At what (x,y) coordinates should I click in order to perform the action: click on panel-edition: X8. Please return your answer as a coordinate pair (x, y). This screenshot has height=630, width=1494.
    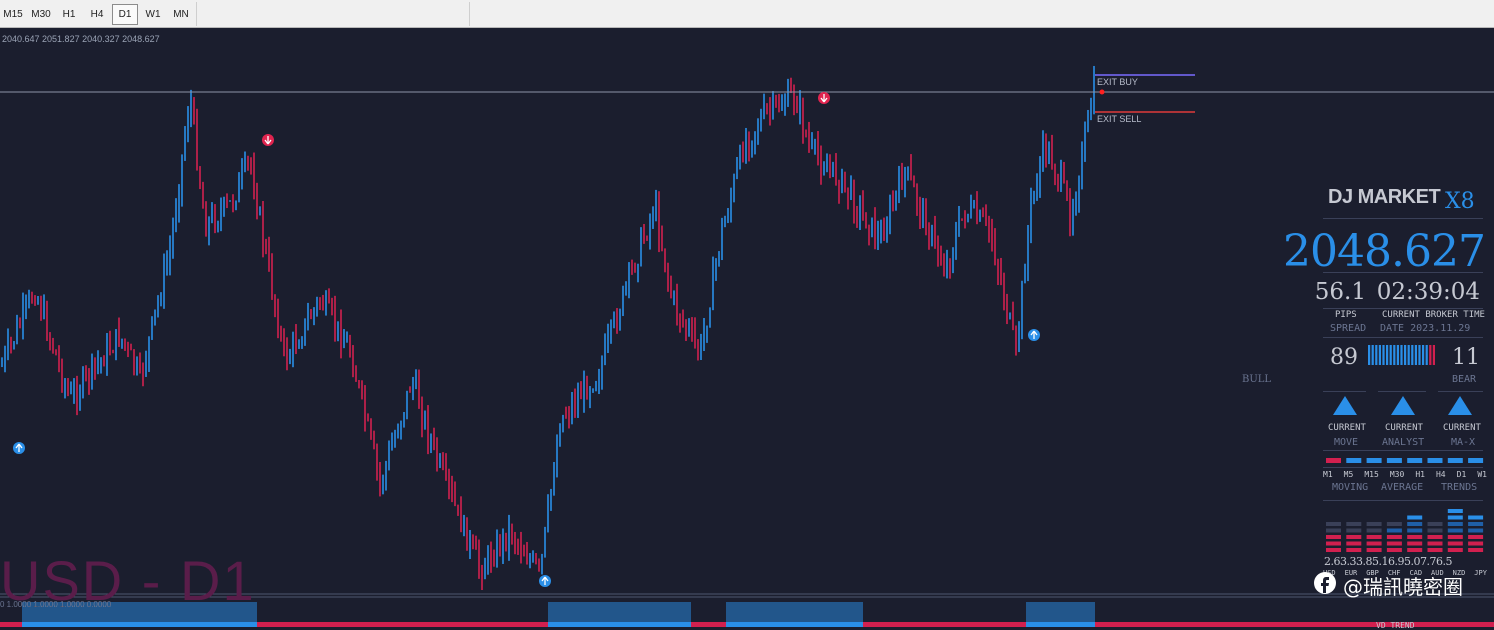
    Looking at the image, I should click on (1460, 201).